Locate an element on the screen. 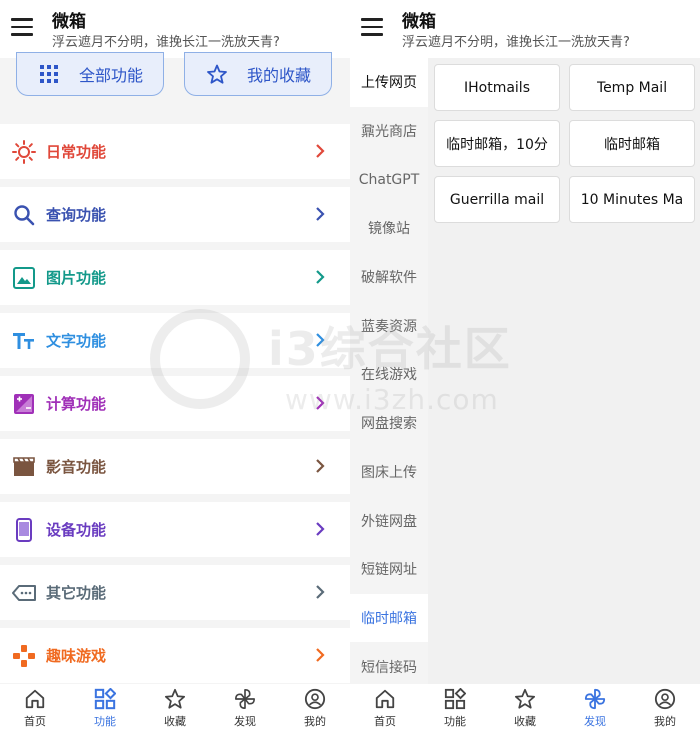 Image resolution: width=700 pixels, height=732 pixels. sidebar-item-upload-webpage: 上传网页 is located at coordinates (389, 82).